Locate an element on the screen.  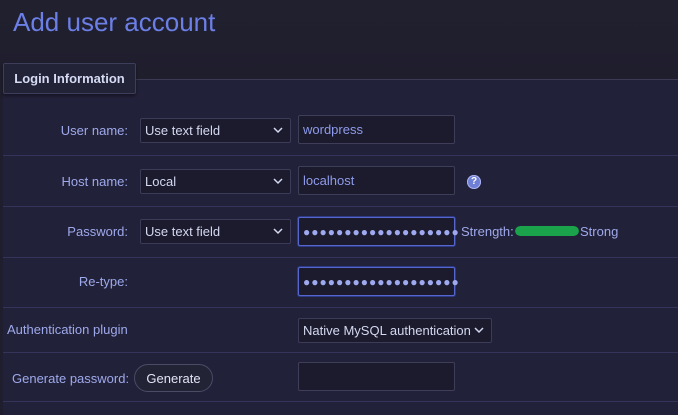
username-type-select: Use text field is located at coordinates (215, 130).